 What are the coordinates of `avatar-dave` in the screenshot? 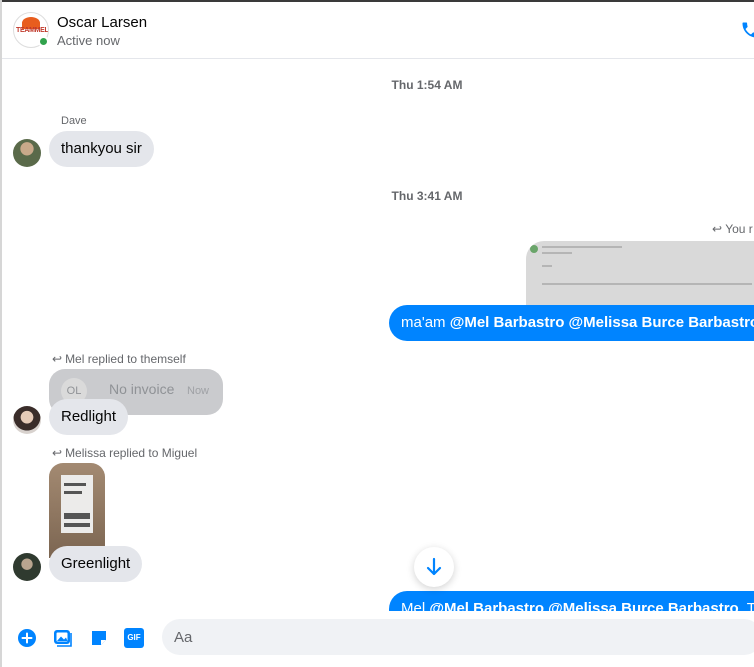 It's located at (27, 153).